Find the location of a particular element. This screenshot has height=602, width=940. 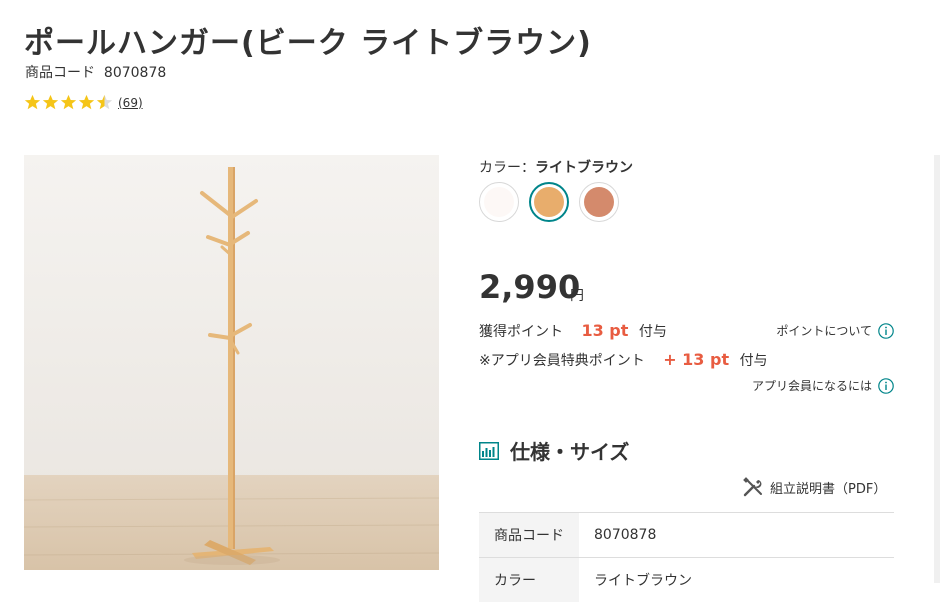

assembly-manual-link: 組立説明書（PDF） is located at coordinates (814, 487).